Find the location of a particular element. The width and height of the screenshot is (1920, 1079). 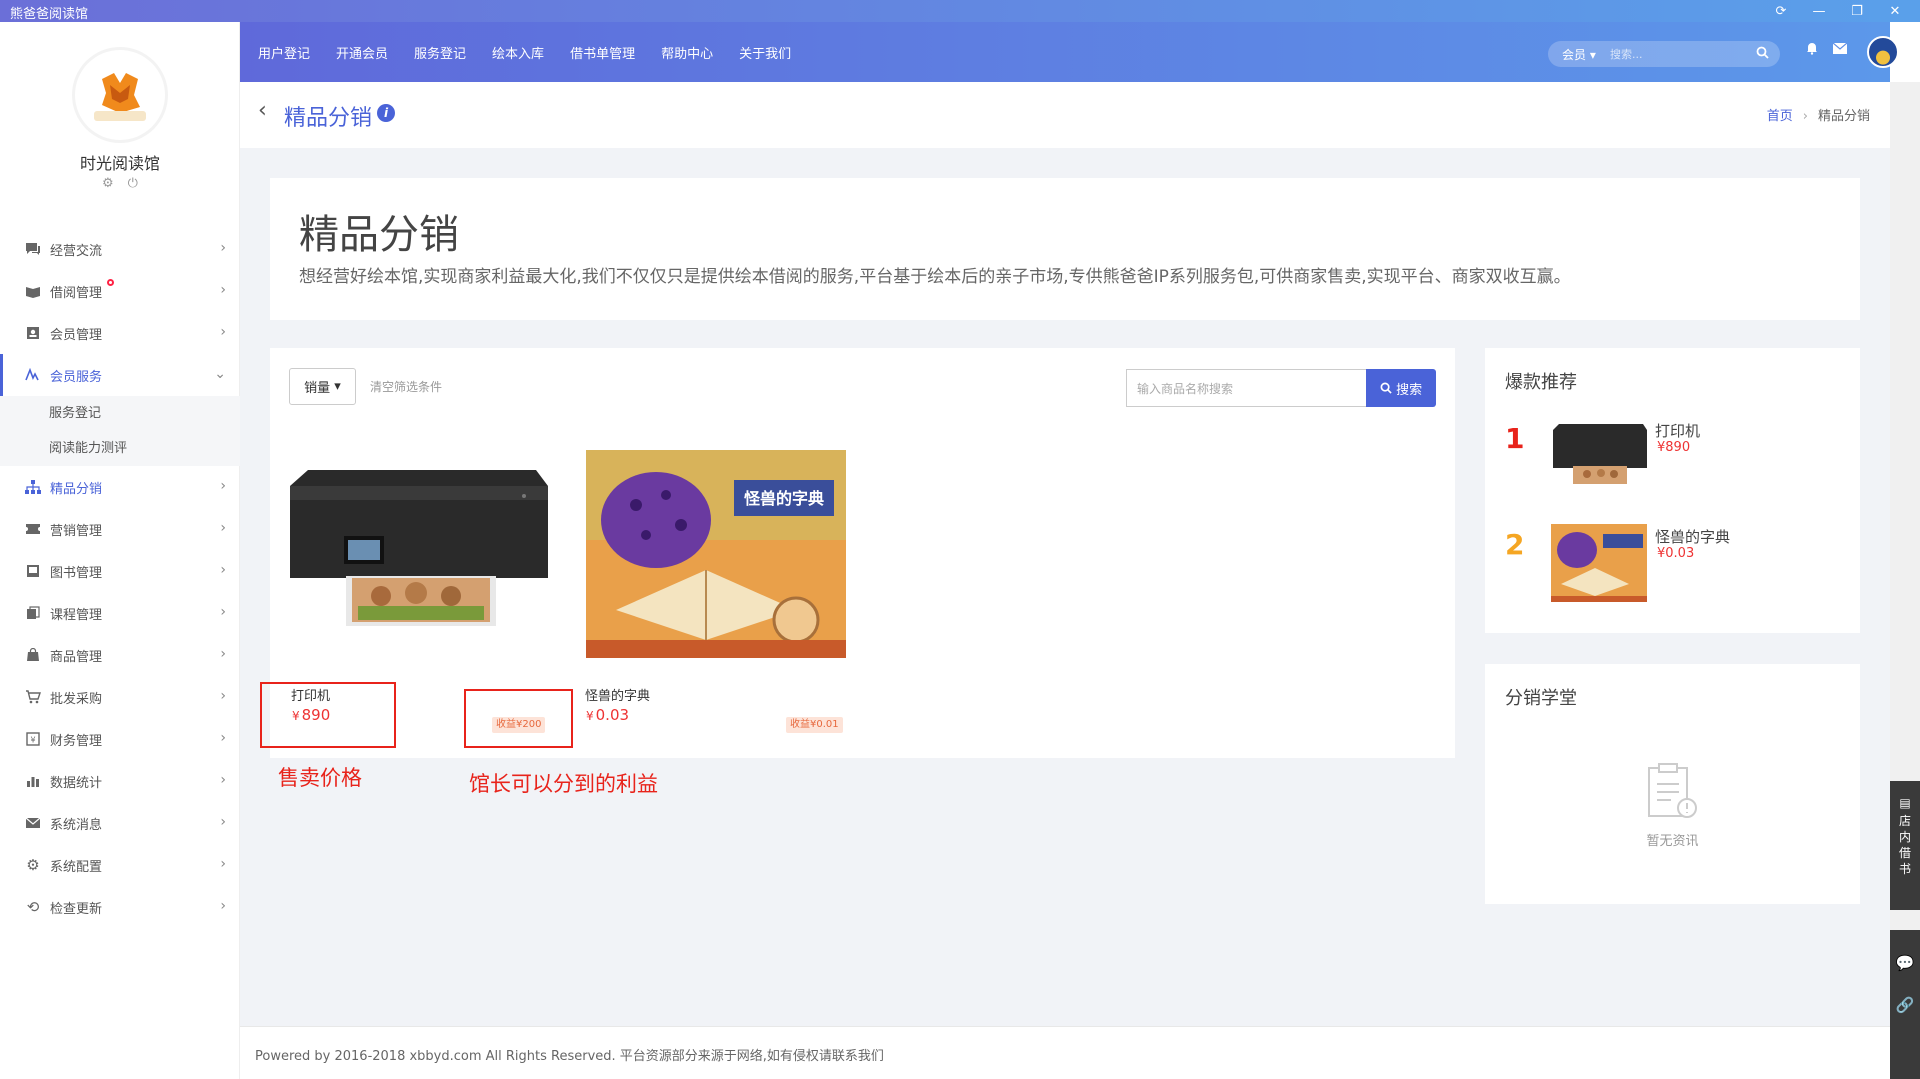

book-icon is located at coordinates (33, 571).